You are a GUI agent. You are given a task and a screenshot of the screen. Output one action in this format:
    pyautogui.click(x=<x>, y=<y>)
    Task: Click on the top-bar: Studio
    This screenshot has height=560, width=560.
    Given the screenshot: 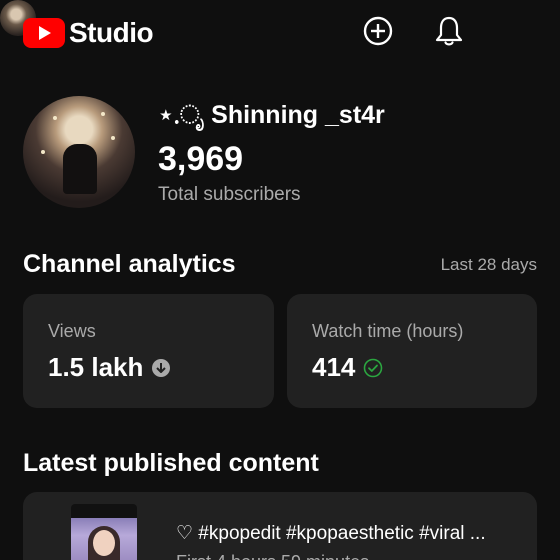 What is the action you would take?
    pyautogui.click(x=280, y=32)
    